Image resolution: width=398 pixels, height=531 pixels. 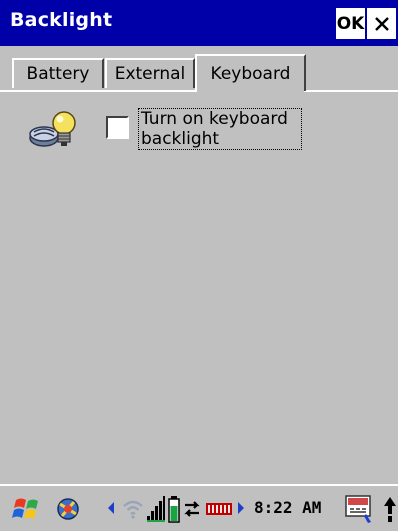 What do you see at coordinates (52, 129) in the screenshot?
I see `lightbulb-icon` at bounding box center [52, 129].